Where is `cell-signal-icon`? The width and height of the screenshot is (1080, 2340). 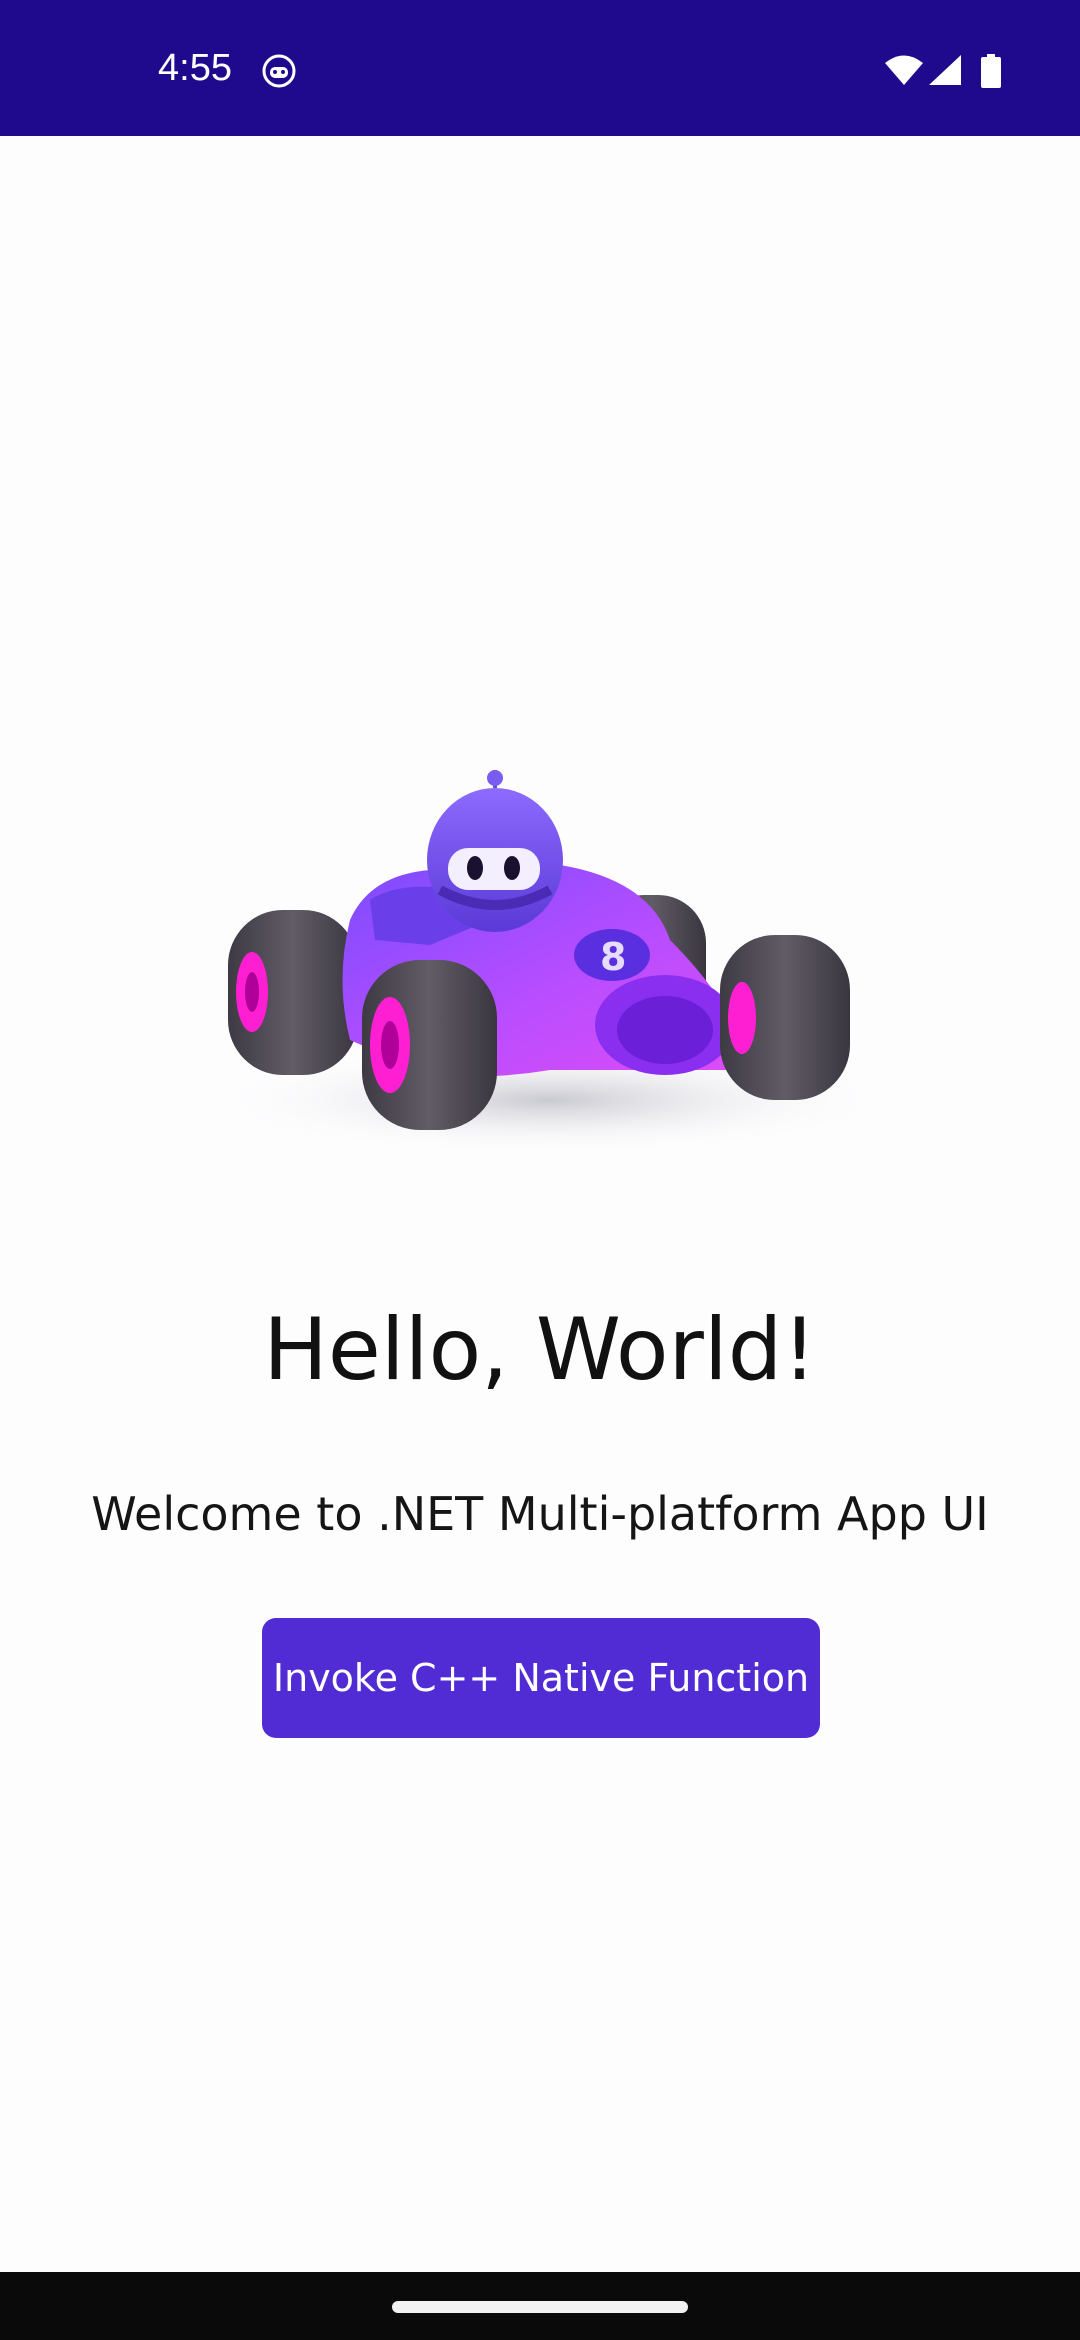 cell-signal-icon is located at coordinates (945, 70).